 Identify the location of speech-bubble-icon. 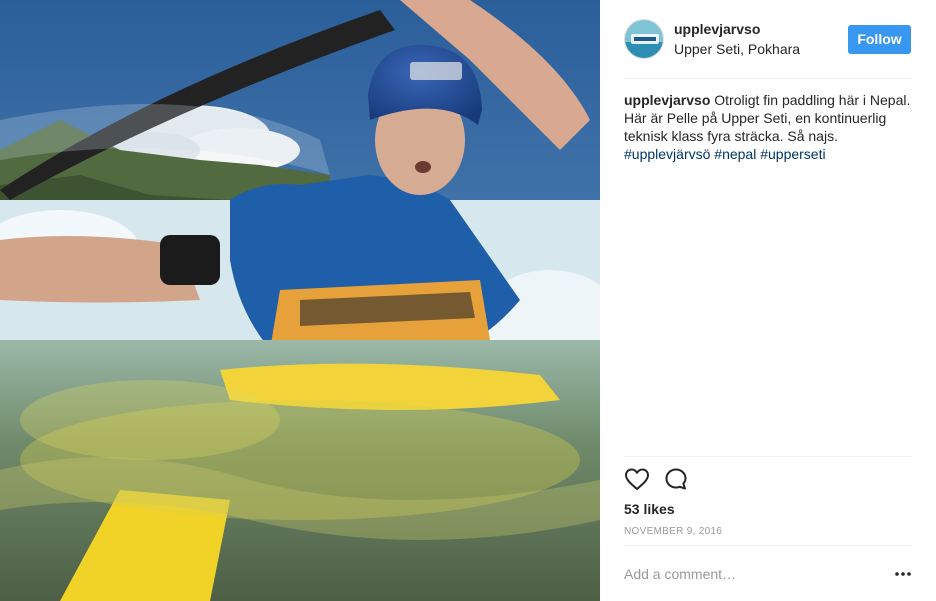
(676, 479).